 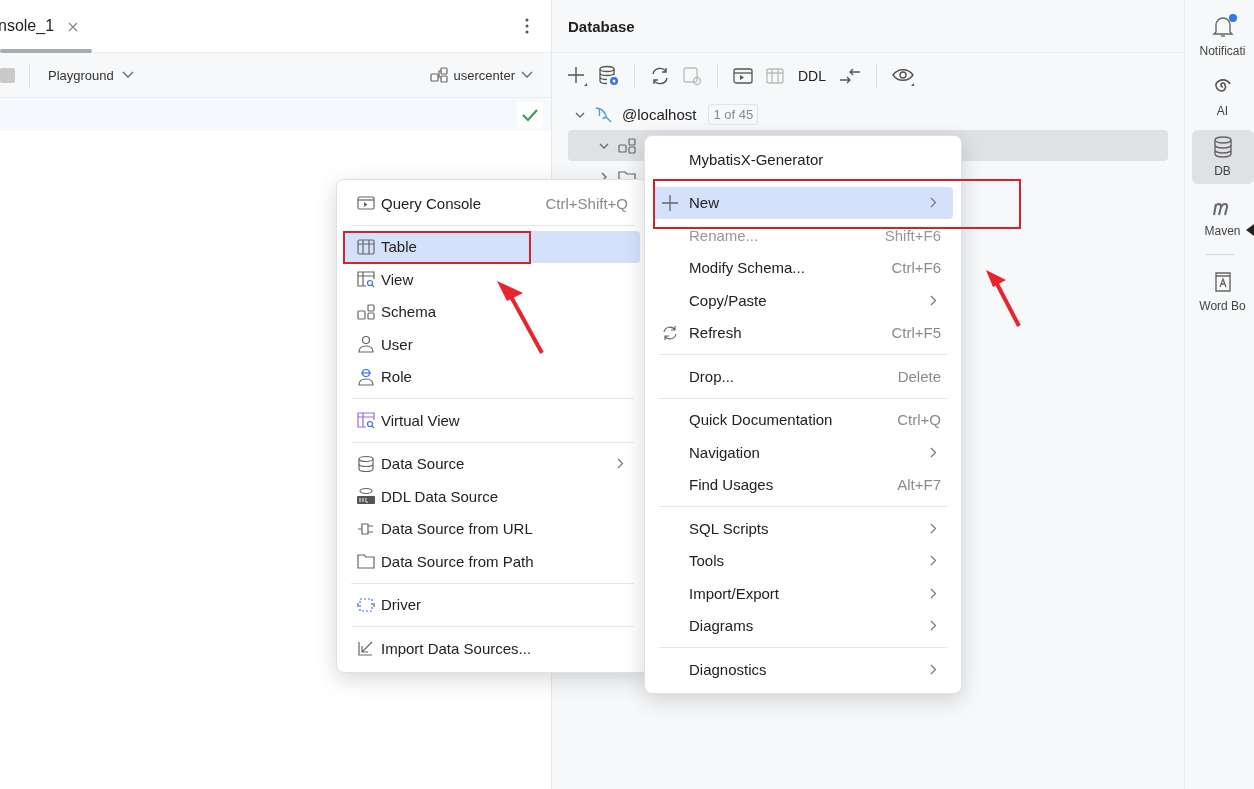 I want to click on shortcut-text: Ctrl+Q, so click(x=919, y=420).